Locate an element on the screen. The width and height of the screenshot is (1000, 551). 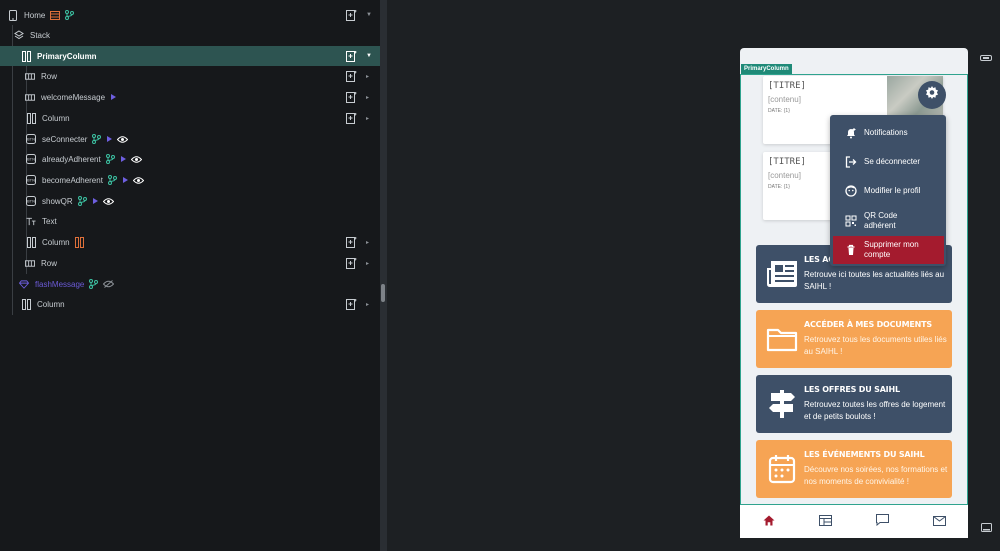
tree-item-label: Row is located at coordinates (49, 76).